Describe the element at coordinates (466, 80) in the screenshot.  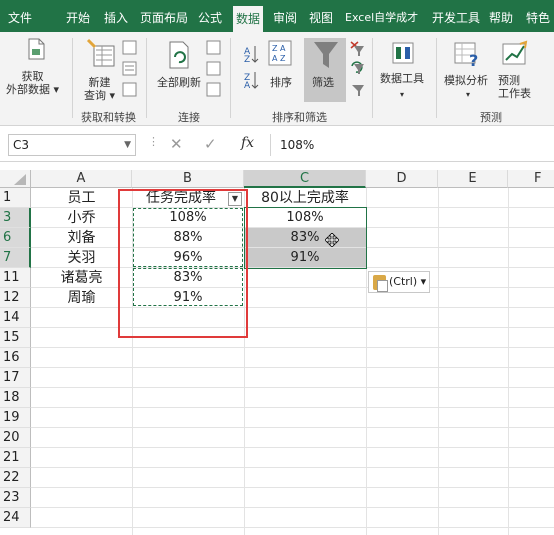
I see `what-if-label: 模拟分析` at that location.